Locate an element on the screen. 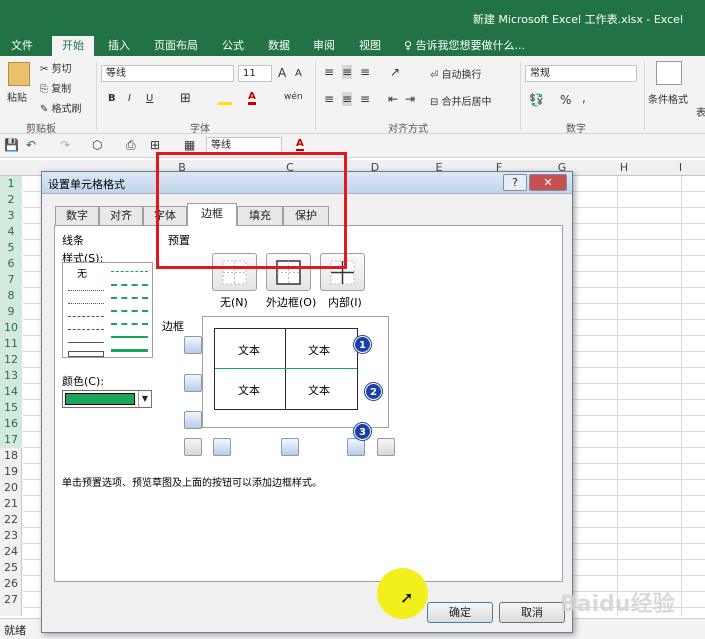 The height and width of the screenshot is (639, 705). tab-home: 开始 is located at coordinates (73, 46).